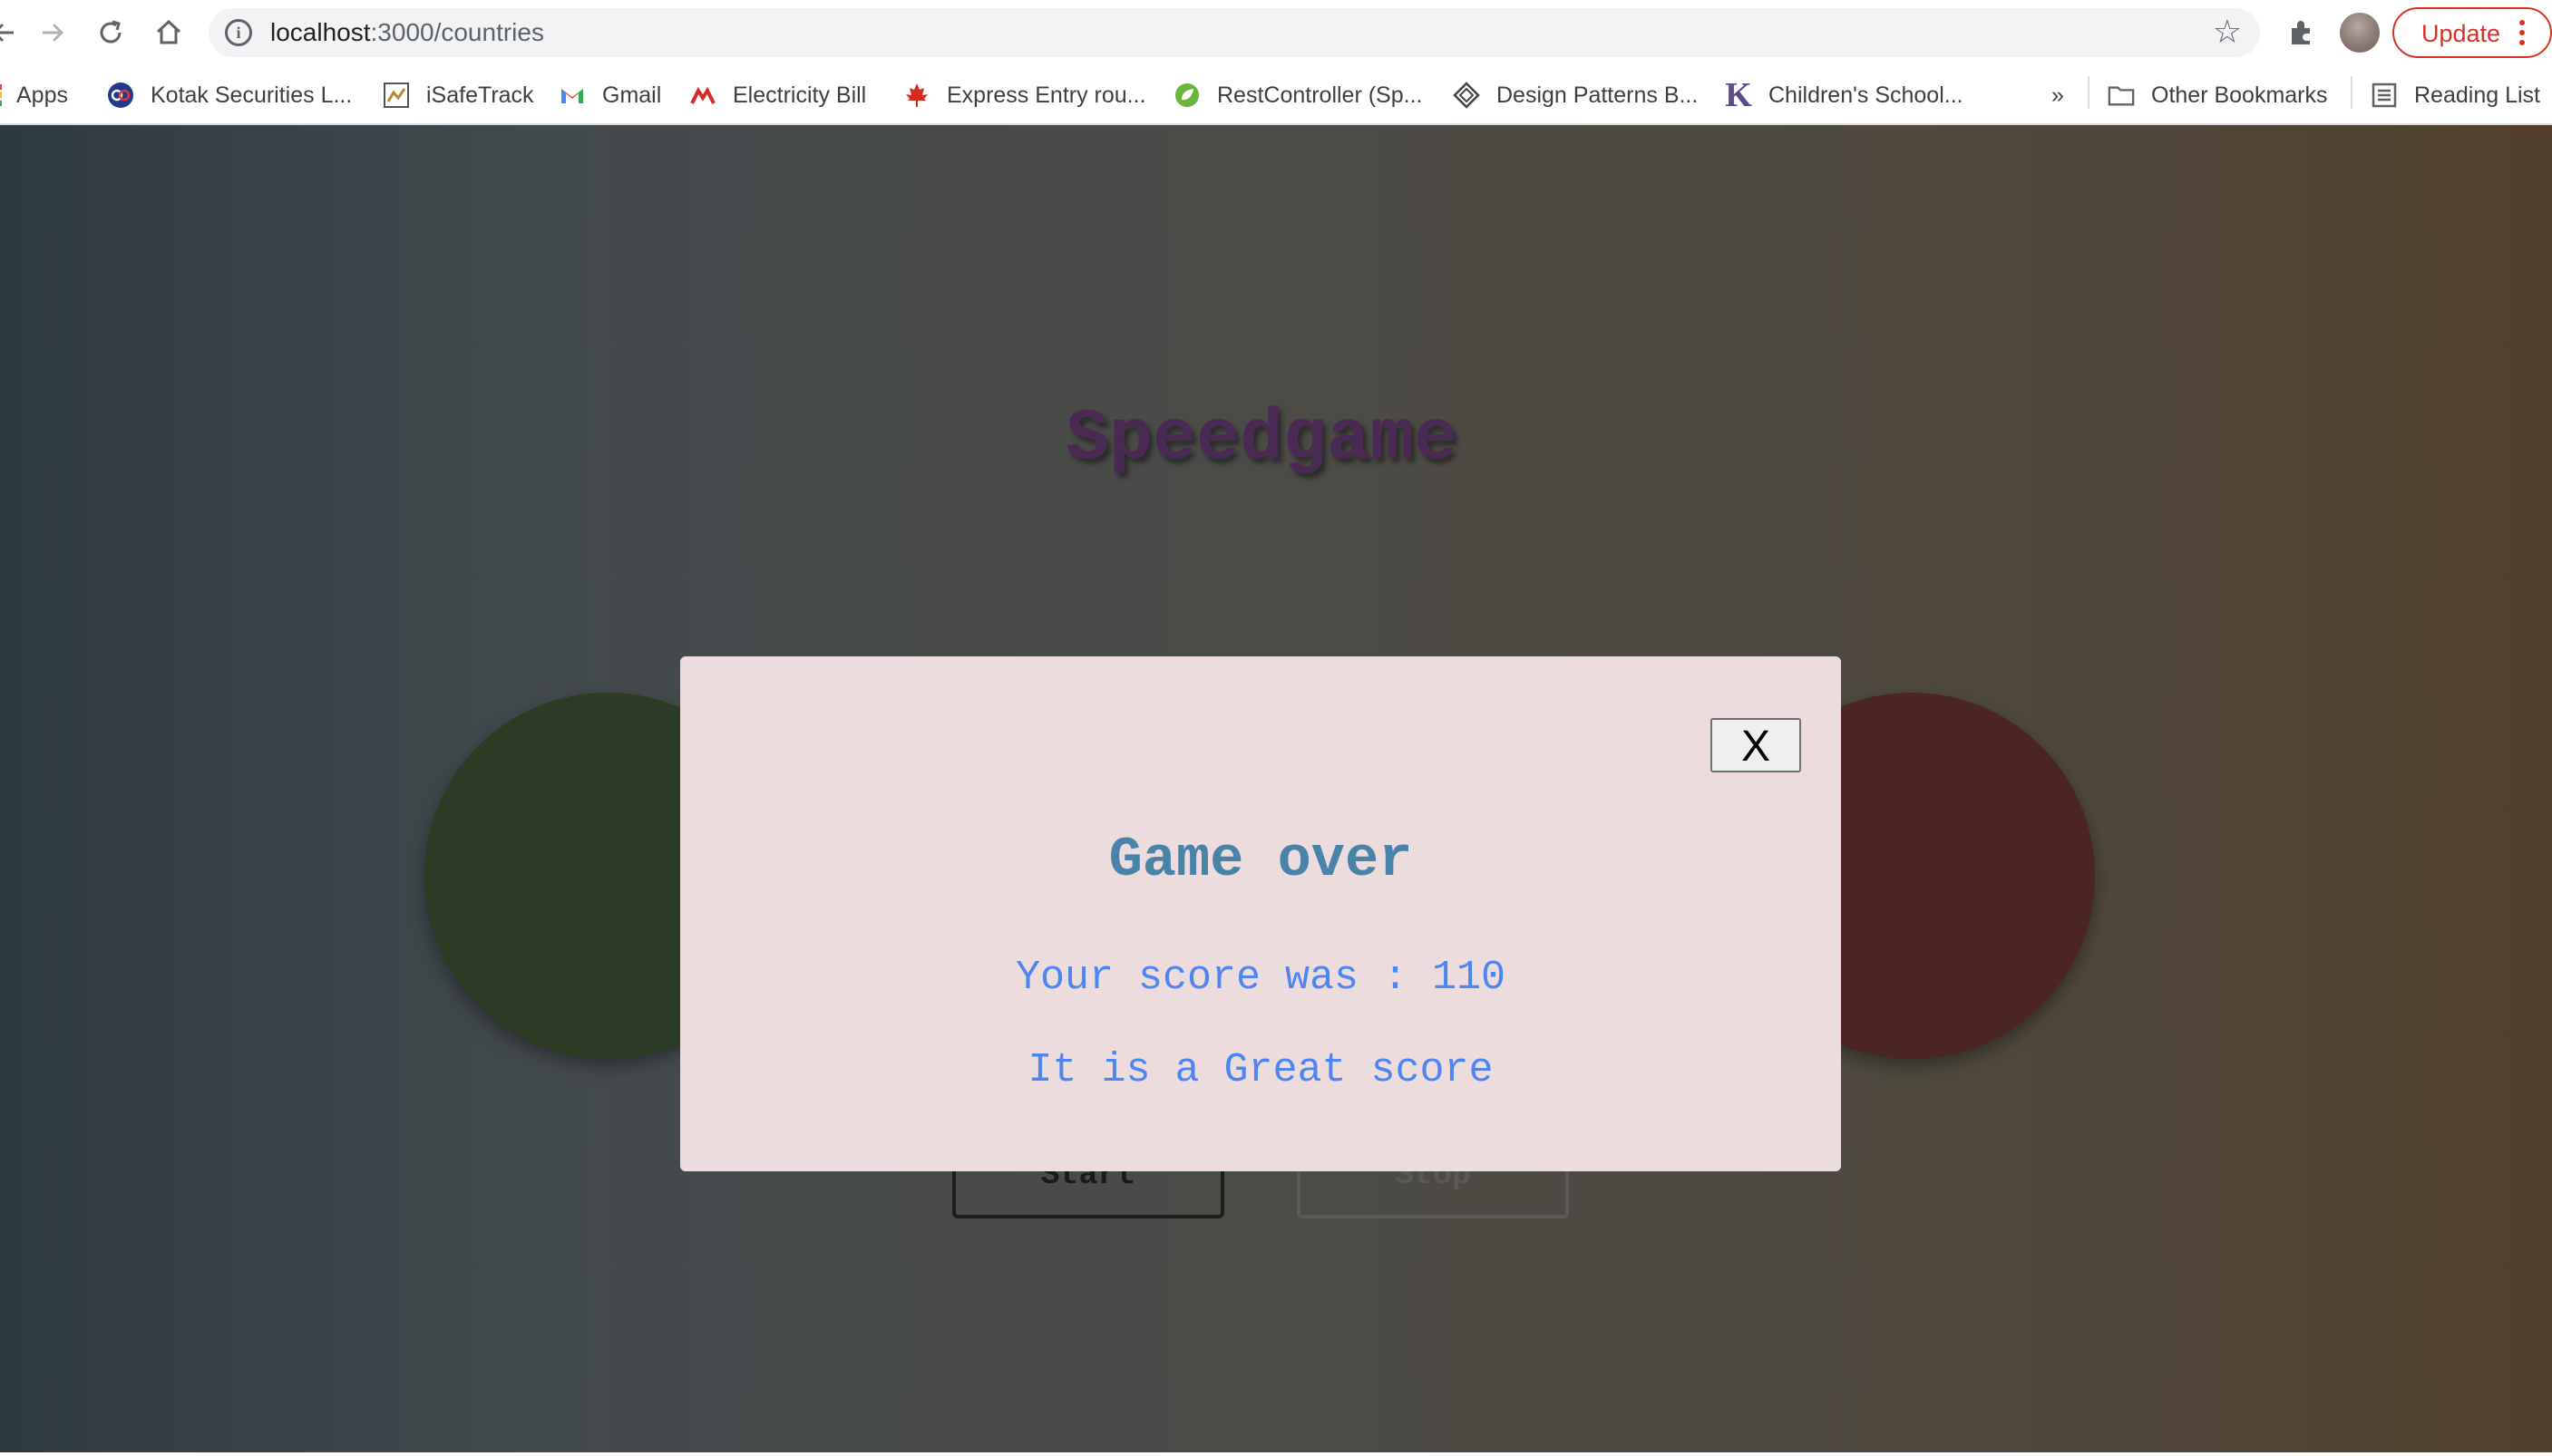 The width and height of the screenshot is (2552, 1456). What do you see at coordinates (2, 95) in the screenshot?
I see `apps-grid-icon` at bounding box center [2, 95].